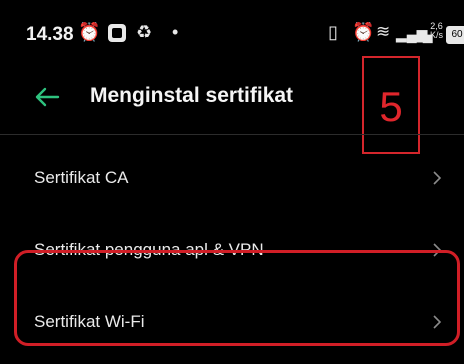 The width and height of the screenshot is (464, 364). Describe the element at coordinates (144, 32) in the screenshot. I see `sync-icon: ♻` at that location.